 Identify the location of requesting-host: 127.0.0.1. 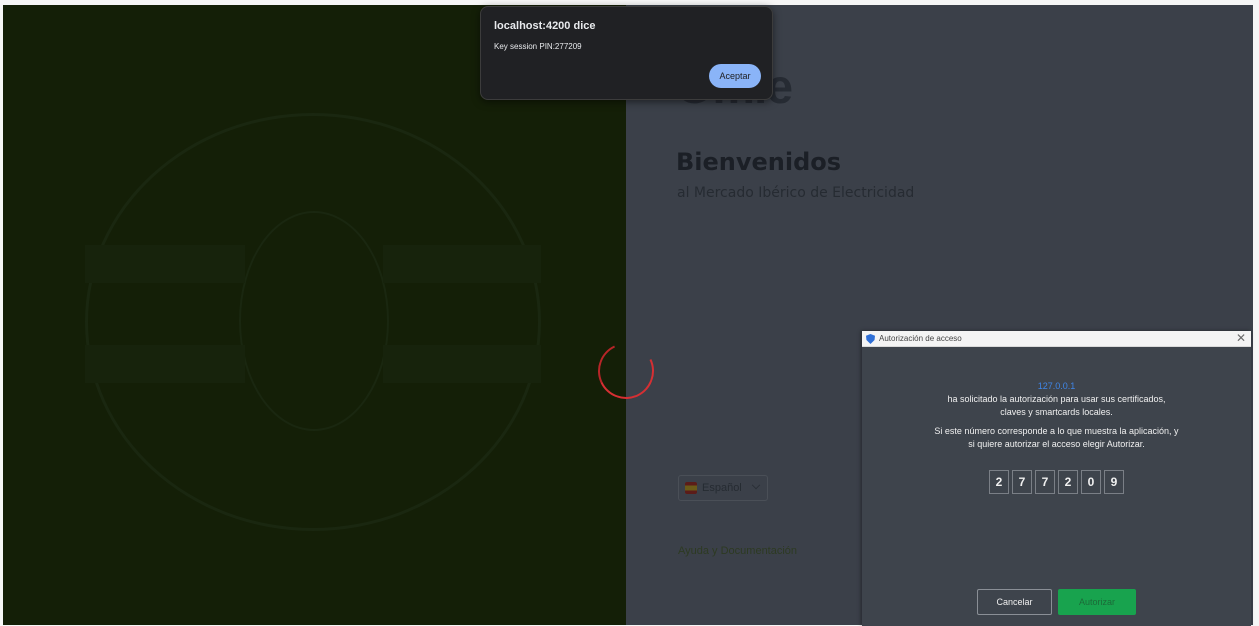
(1056, 386).